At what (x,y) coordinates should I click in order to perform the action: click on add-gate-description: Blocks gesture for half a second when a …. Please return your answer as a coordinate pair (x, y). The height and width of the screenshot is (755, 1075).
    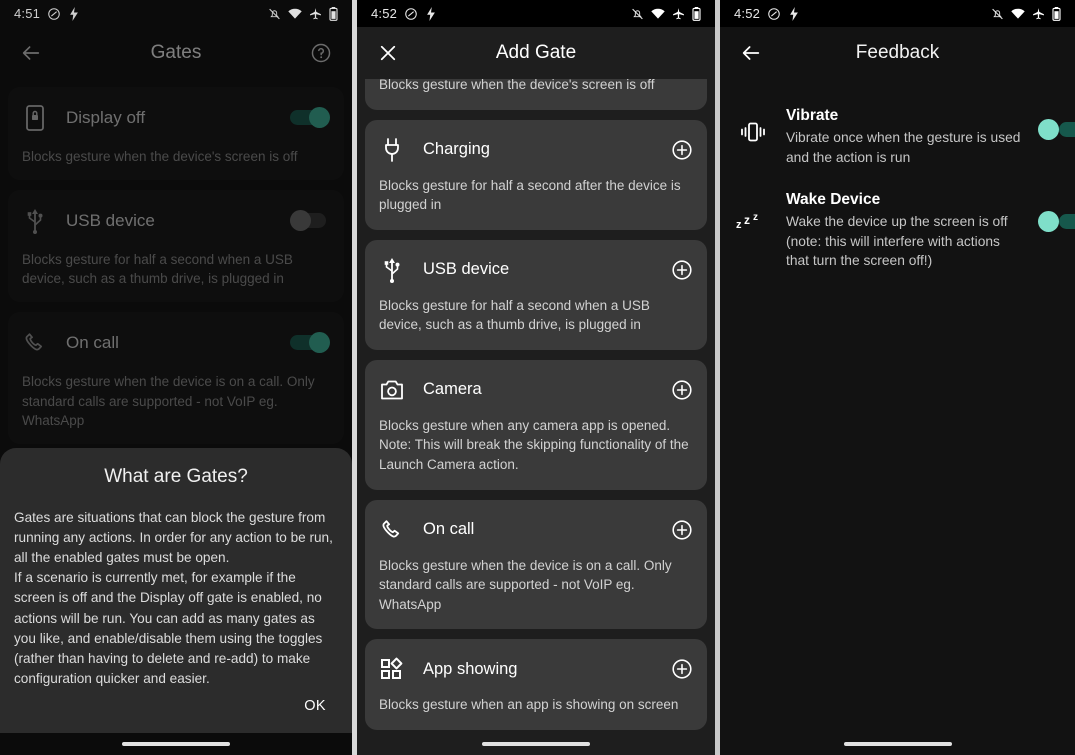
    Looking at the image, I should click on (514, 315).